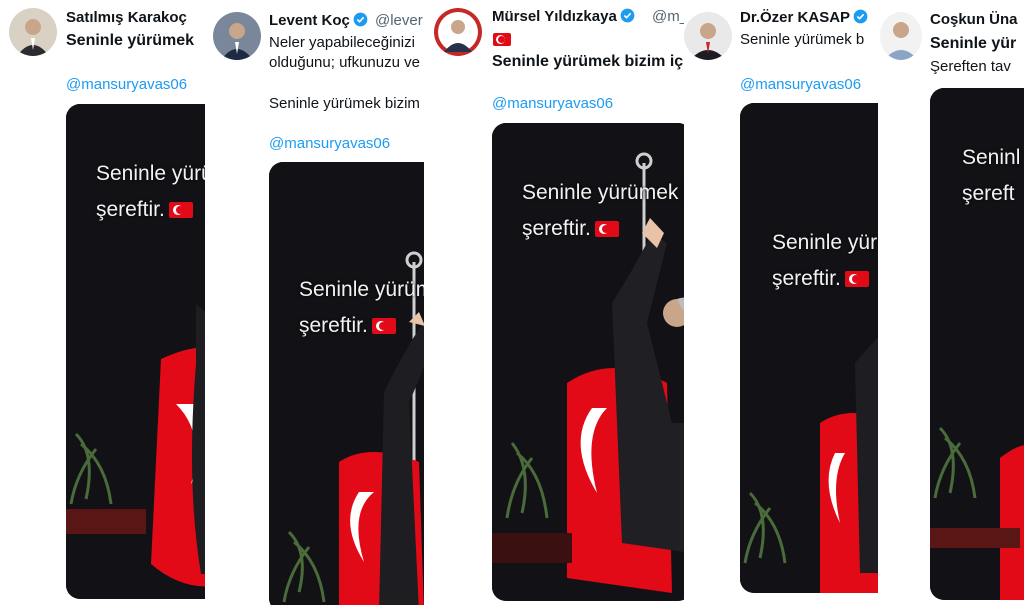 The image size is (1024, 605). Describe the element at coordinates (588, 362) in the screenshot. I see `tweet-media: Seninle yürümek b şereftir.` at that location.